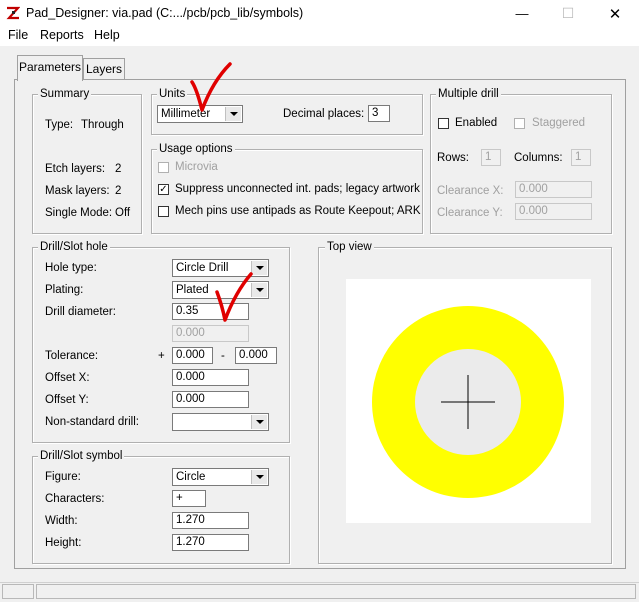 The height and width of the screenshot is (602, 639). I want to click on staggered-checkbox, so click(519, 123).